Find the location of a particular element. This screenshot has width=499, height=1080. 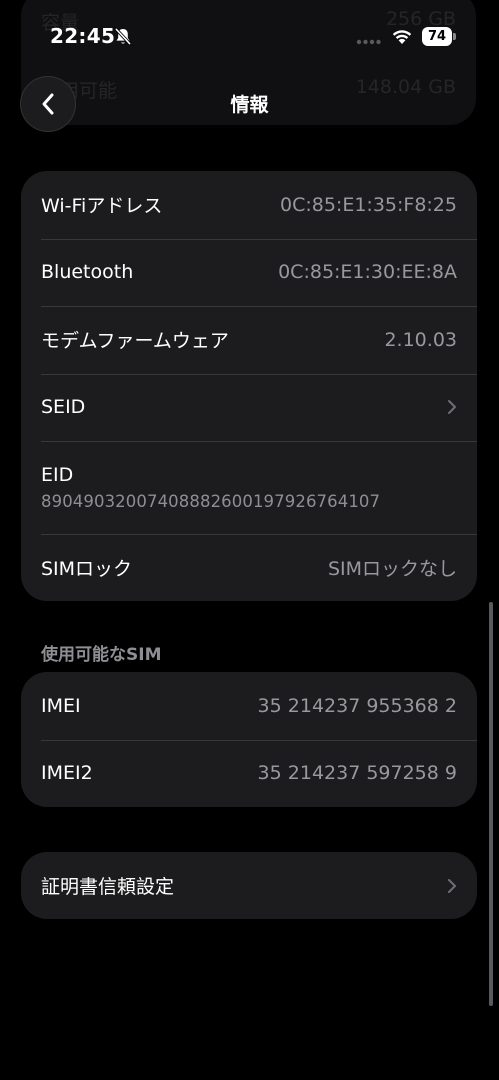

row-imei2: IMEI2 35 214237 597258 9 is located at coordinates (259, 773).